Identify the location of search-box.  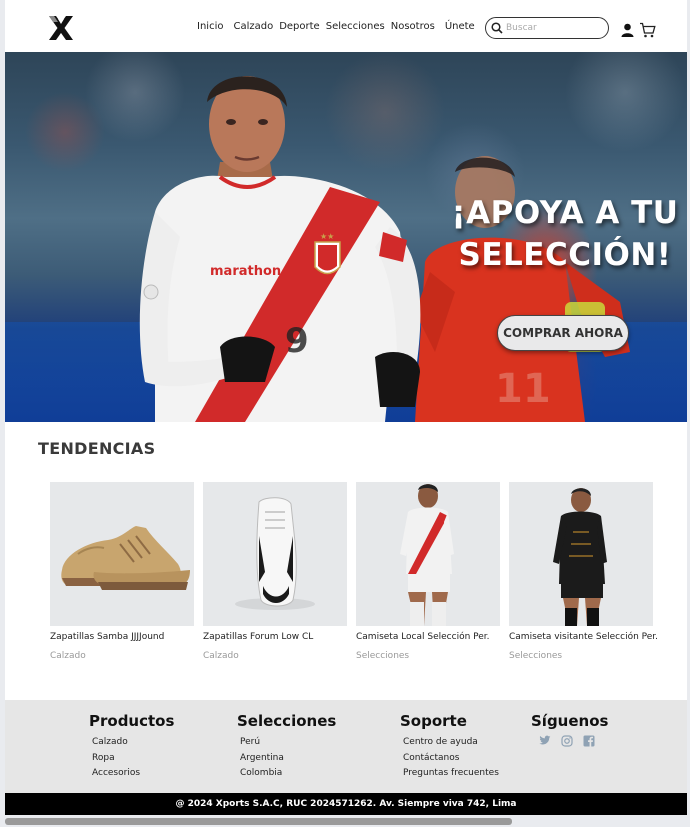
(547, 28).